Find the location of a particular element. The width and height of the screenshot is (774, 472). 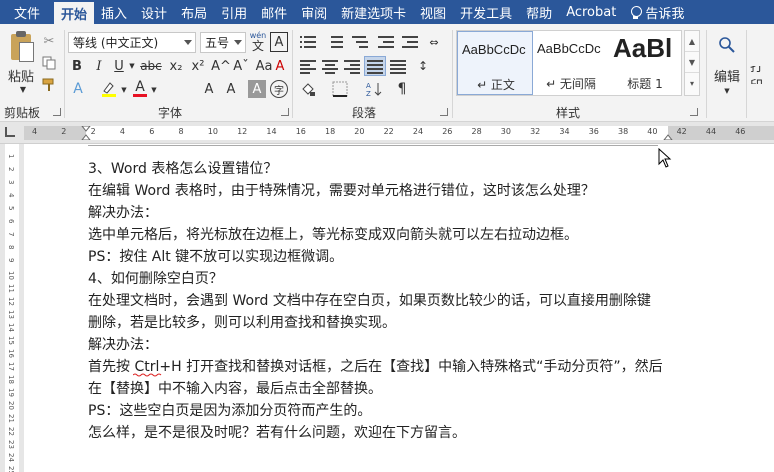

line-spacing-icon: ↕ is located at coordinates (423, 66).